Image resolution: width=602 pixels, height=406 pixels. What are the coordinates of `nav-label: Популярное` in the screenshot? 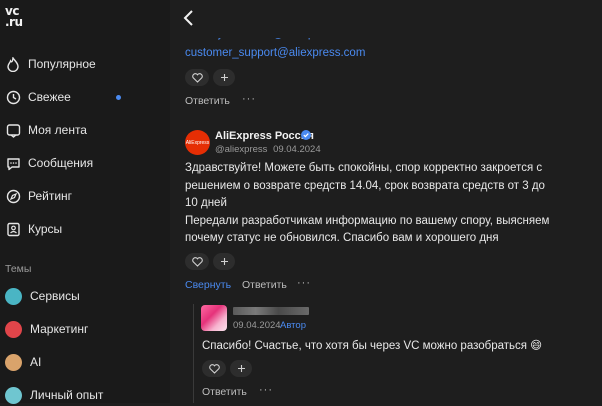 It's located at (62, 64).